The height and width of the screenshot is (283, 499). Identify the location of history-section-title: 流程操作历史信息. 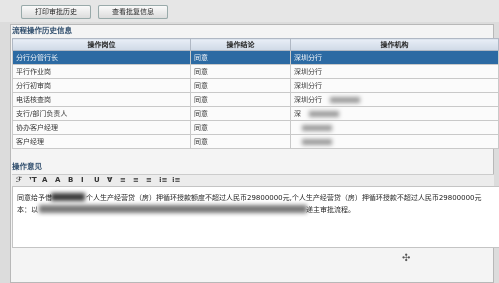
(42, 30).